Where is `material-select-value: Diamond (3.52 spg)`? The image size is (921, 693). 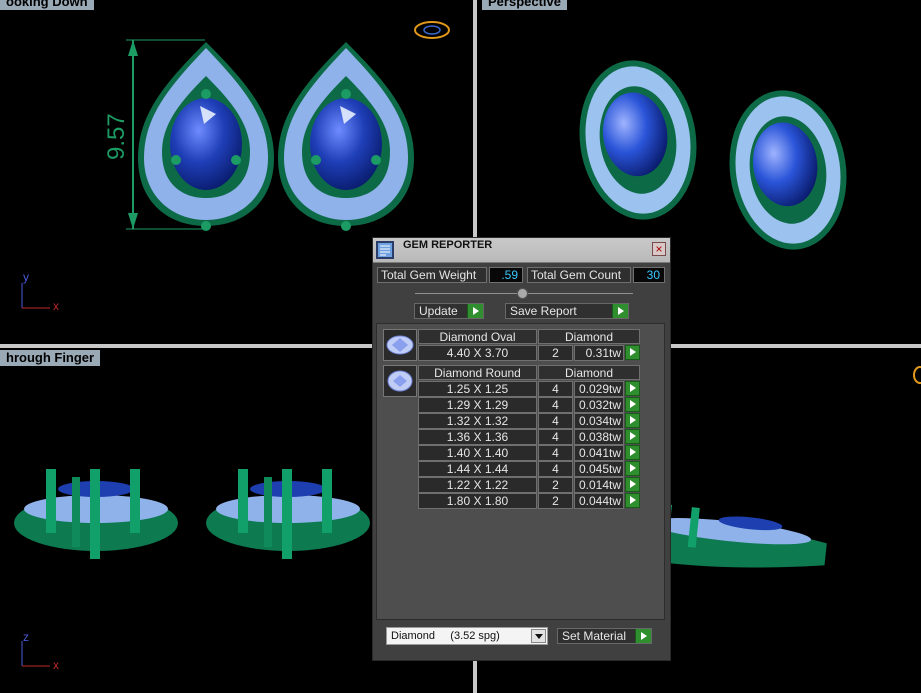
material-select-value: Diamond (3.52 spg) is located at coordinates (445, 636).